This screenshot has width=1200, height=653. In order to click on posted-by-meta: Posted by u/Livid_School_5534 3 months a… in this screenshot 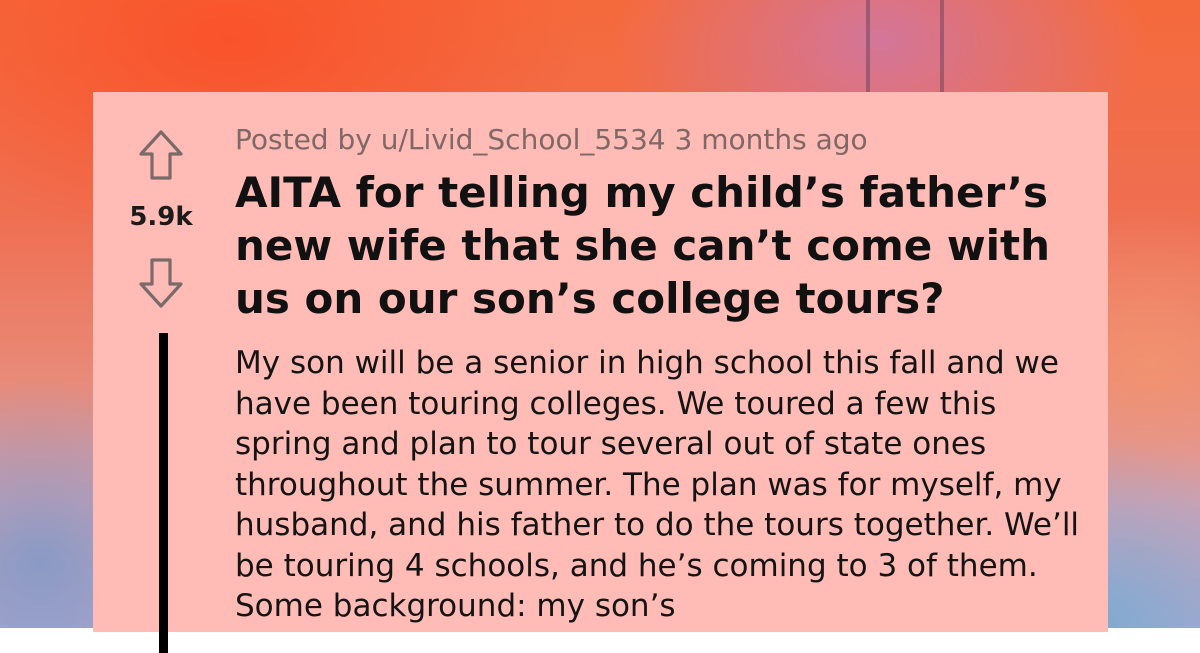, I will do `click(660, 140)`.